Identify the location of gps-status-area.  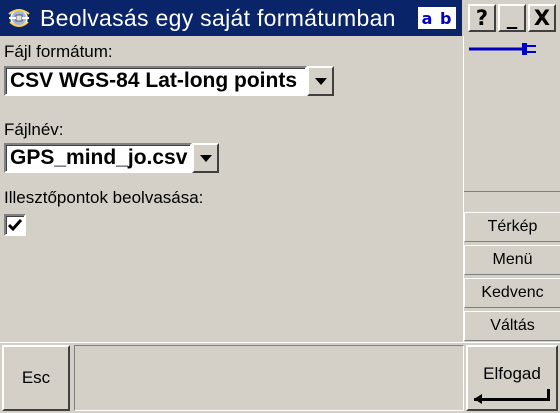
(512, 114).